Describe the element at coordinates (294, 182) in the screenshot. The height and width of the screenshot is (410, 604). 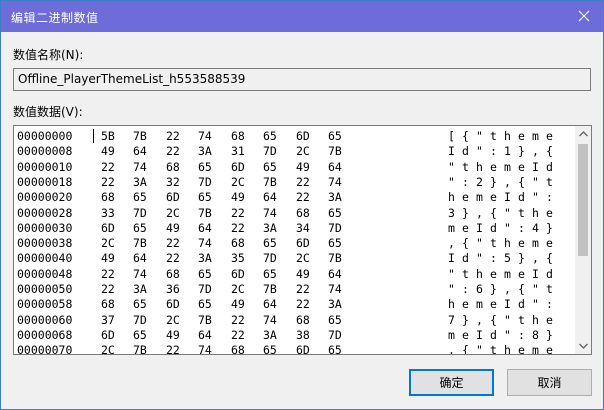
I see `hex-row: 00000018 22 3A 32 7D 2C 7B 22 74 ":2}, {" t` at that location.